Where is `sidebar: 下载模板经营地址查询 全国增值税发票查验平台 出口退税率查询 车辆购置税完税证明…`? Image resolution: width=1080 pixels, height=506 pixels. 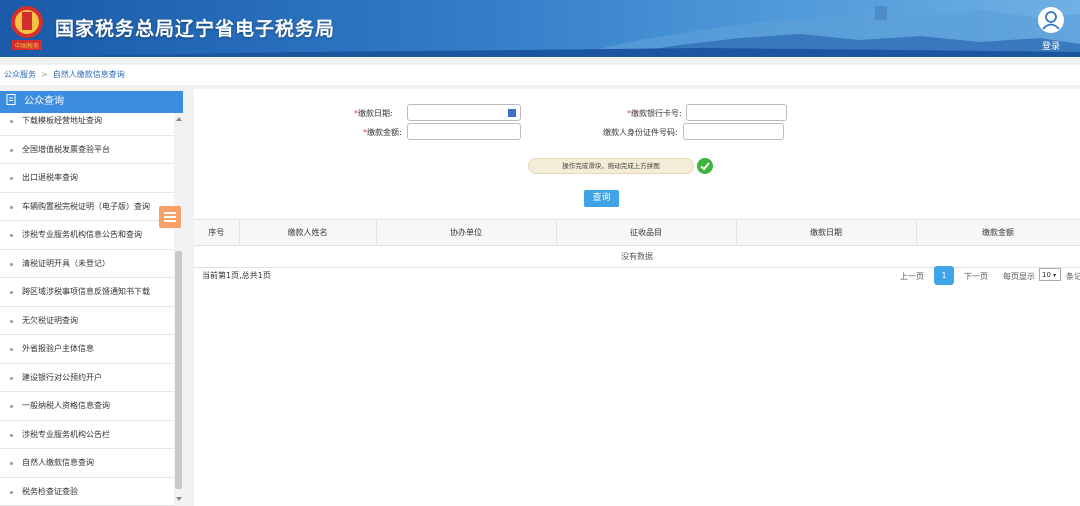
sidebar: 下载模板经营地址查询 全国增值税发票查验平台 出口退税率查询 车辆购置税完税证明… is located at coordinates (91, 298).